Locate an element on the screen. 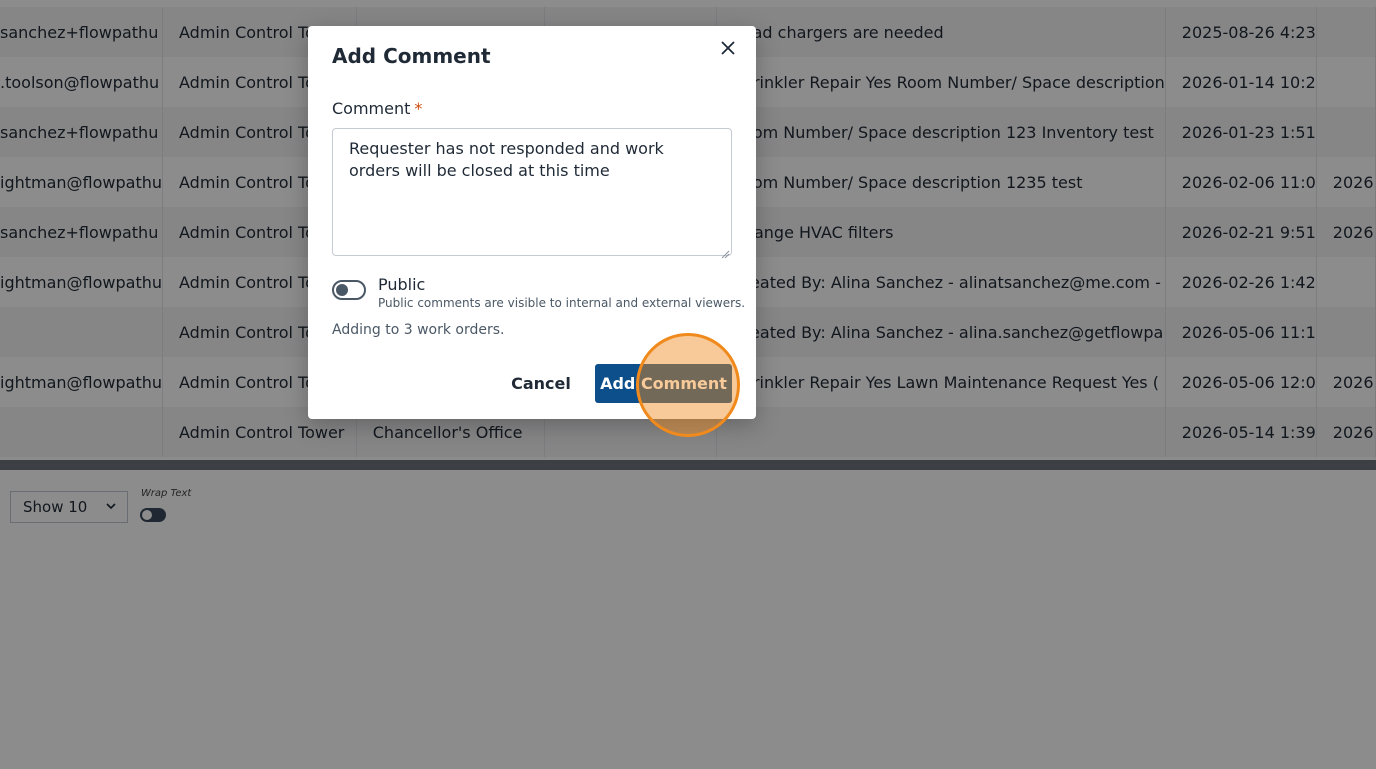 Image resolution: width=1376 pixels, height=769 pixels. toggle-knob is located at coordinates (342, 290).